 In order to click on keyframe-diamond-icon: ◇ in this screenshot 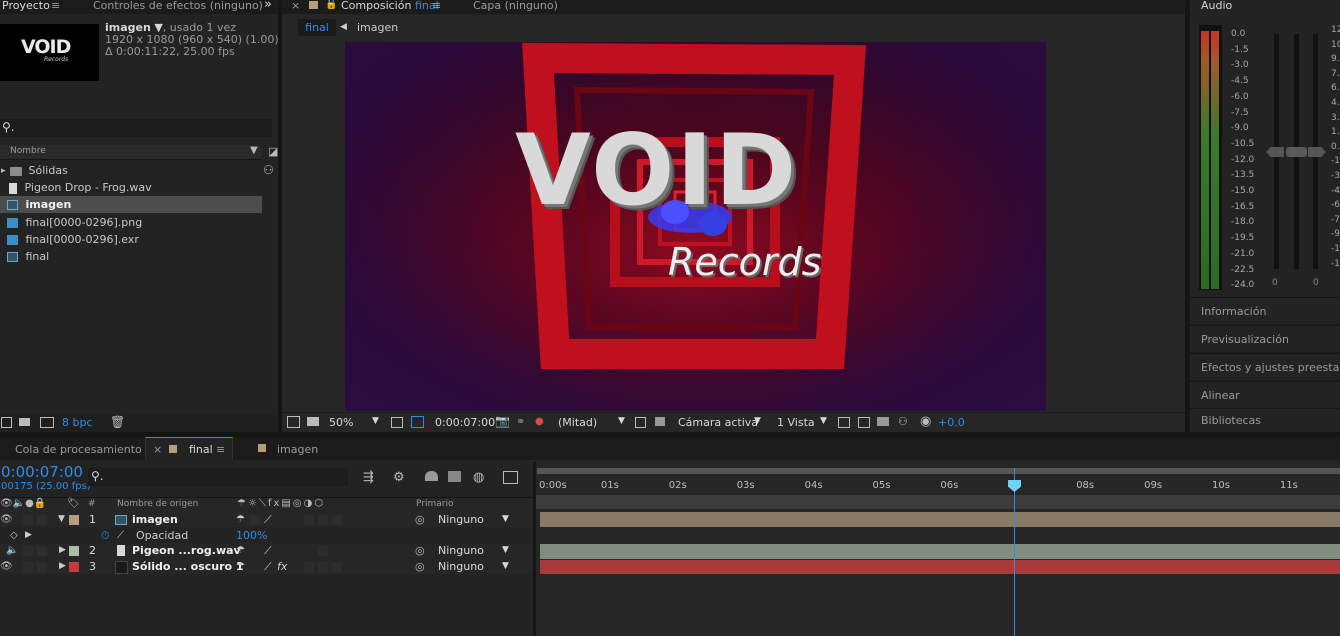, I will do `click(14, 535)`.